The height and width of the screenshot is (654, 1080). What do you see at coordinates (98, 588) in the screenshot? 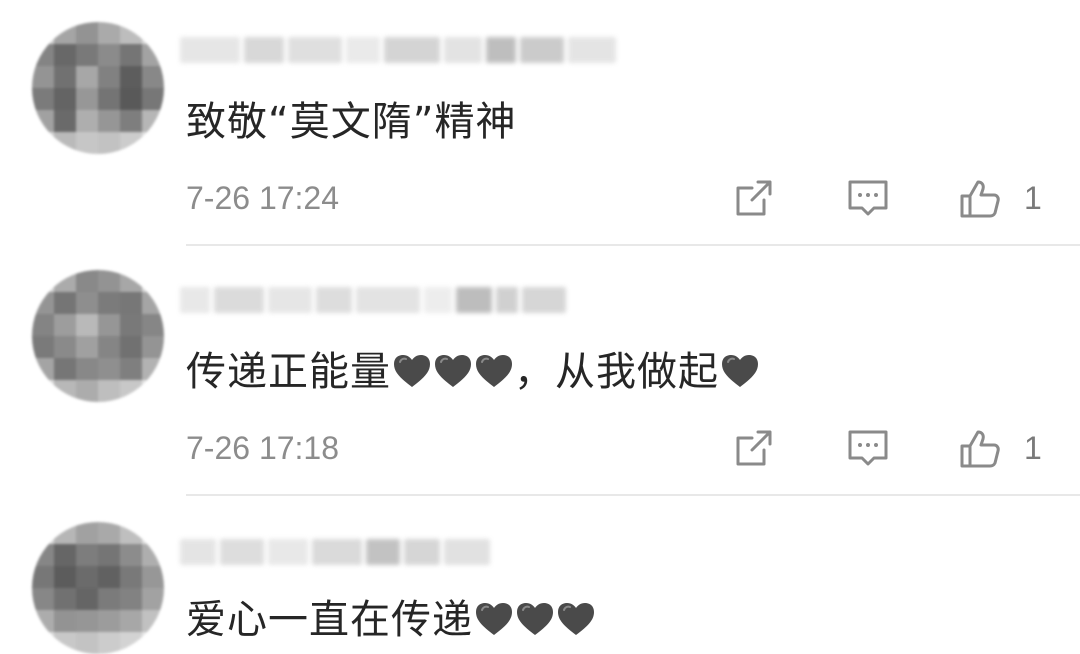
I see `avatar` at bounding box center [98, 588].